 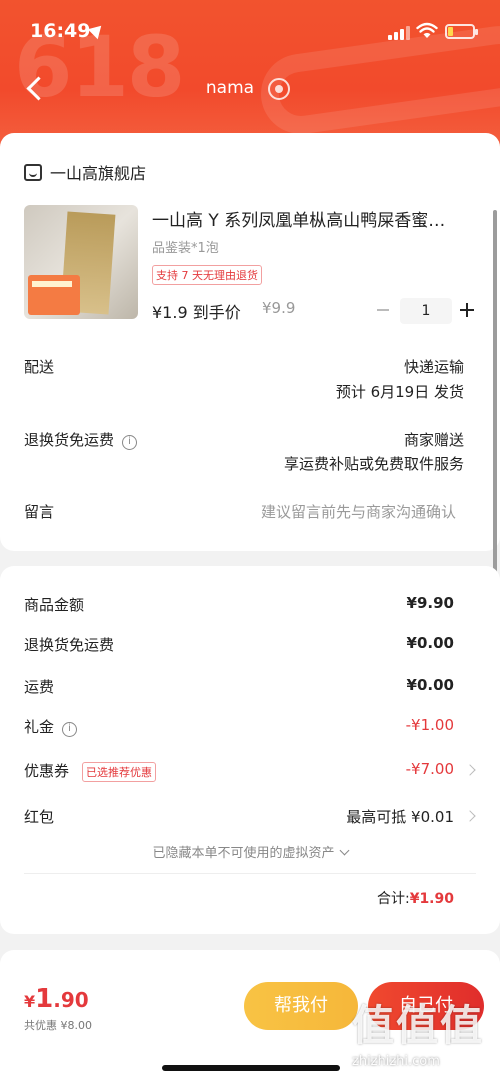 I want to click on site-watermark: 值值值 zhizhizhi.com, so click(x=422, y=1035).